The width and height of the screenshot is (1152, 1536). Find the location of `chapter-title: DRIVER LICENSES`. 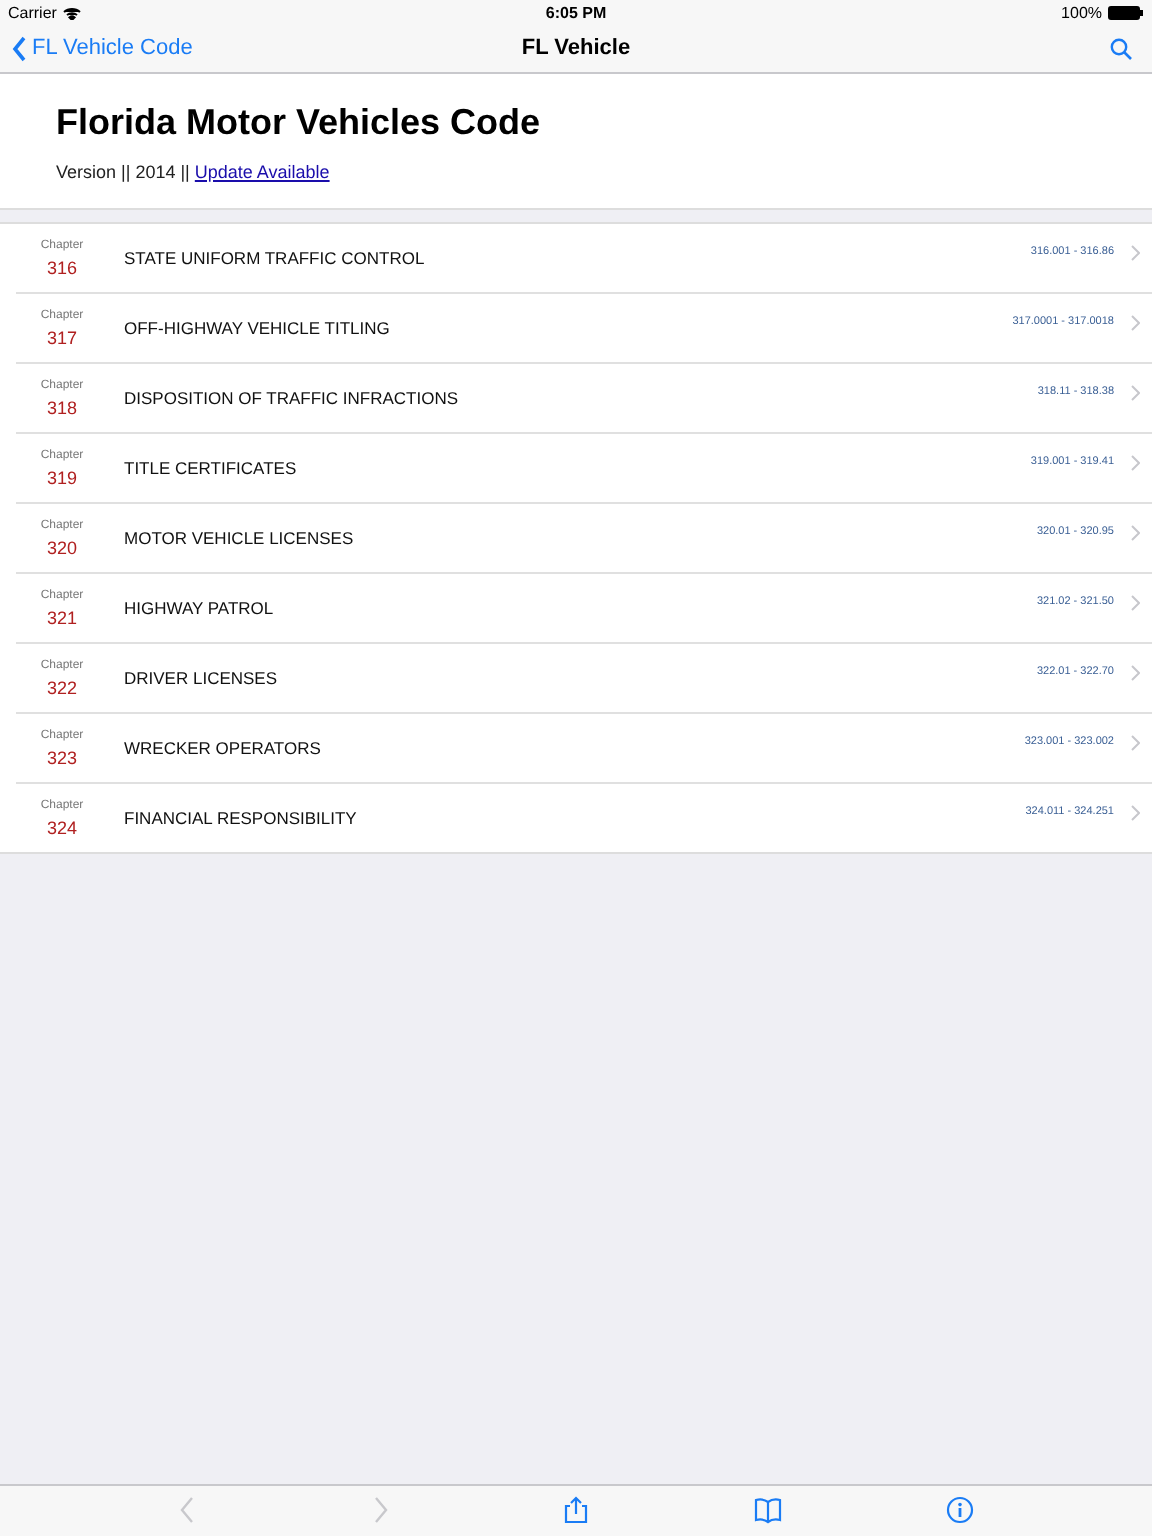

chapter-title: DRIVER LICENSES is located at coordinates (201, 678).